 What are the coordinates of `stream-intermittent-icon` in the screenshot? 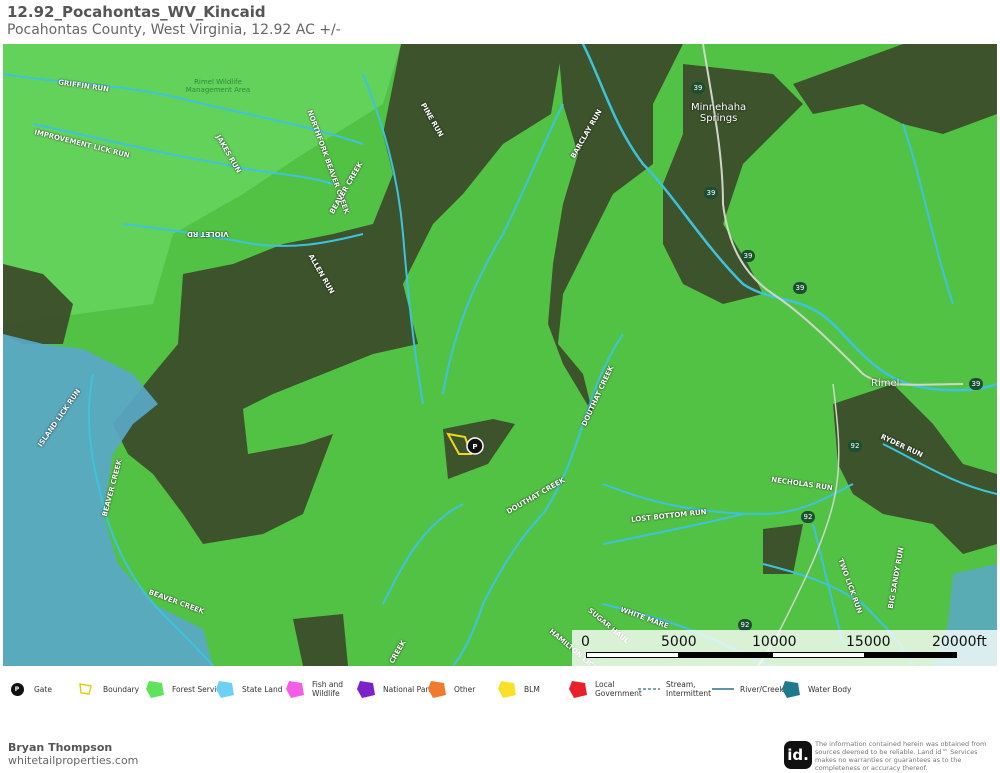 It's located at (649, 689).